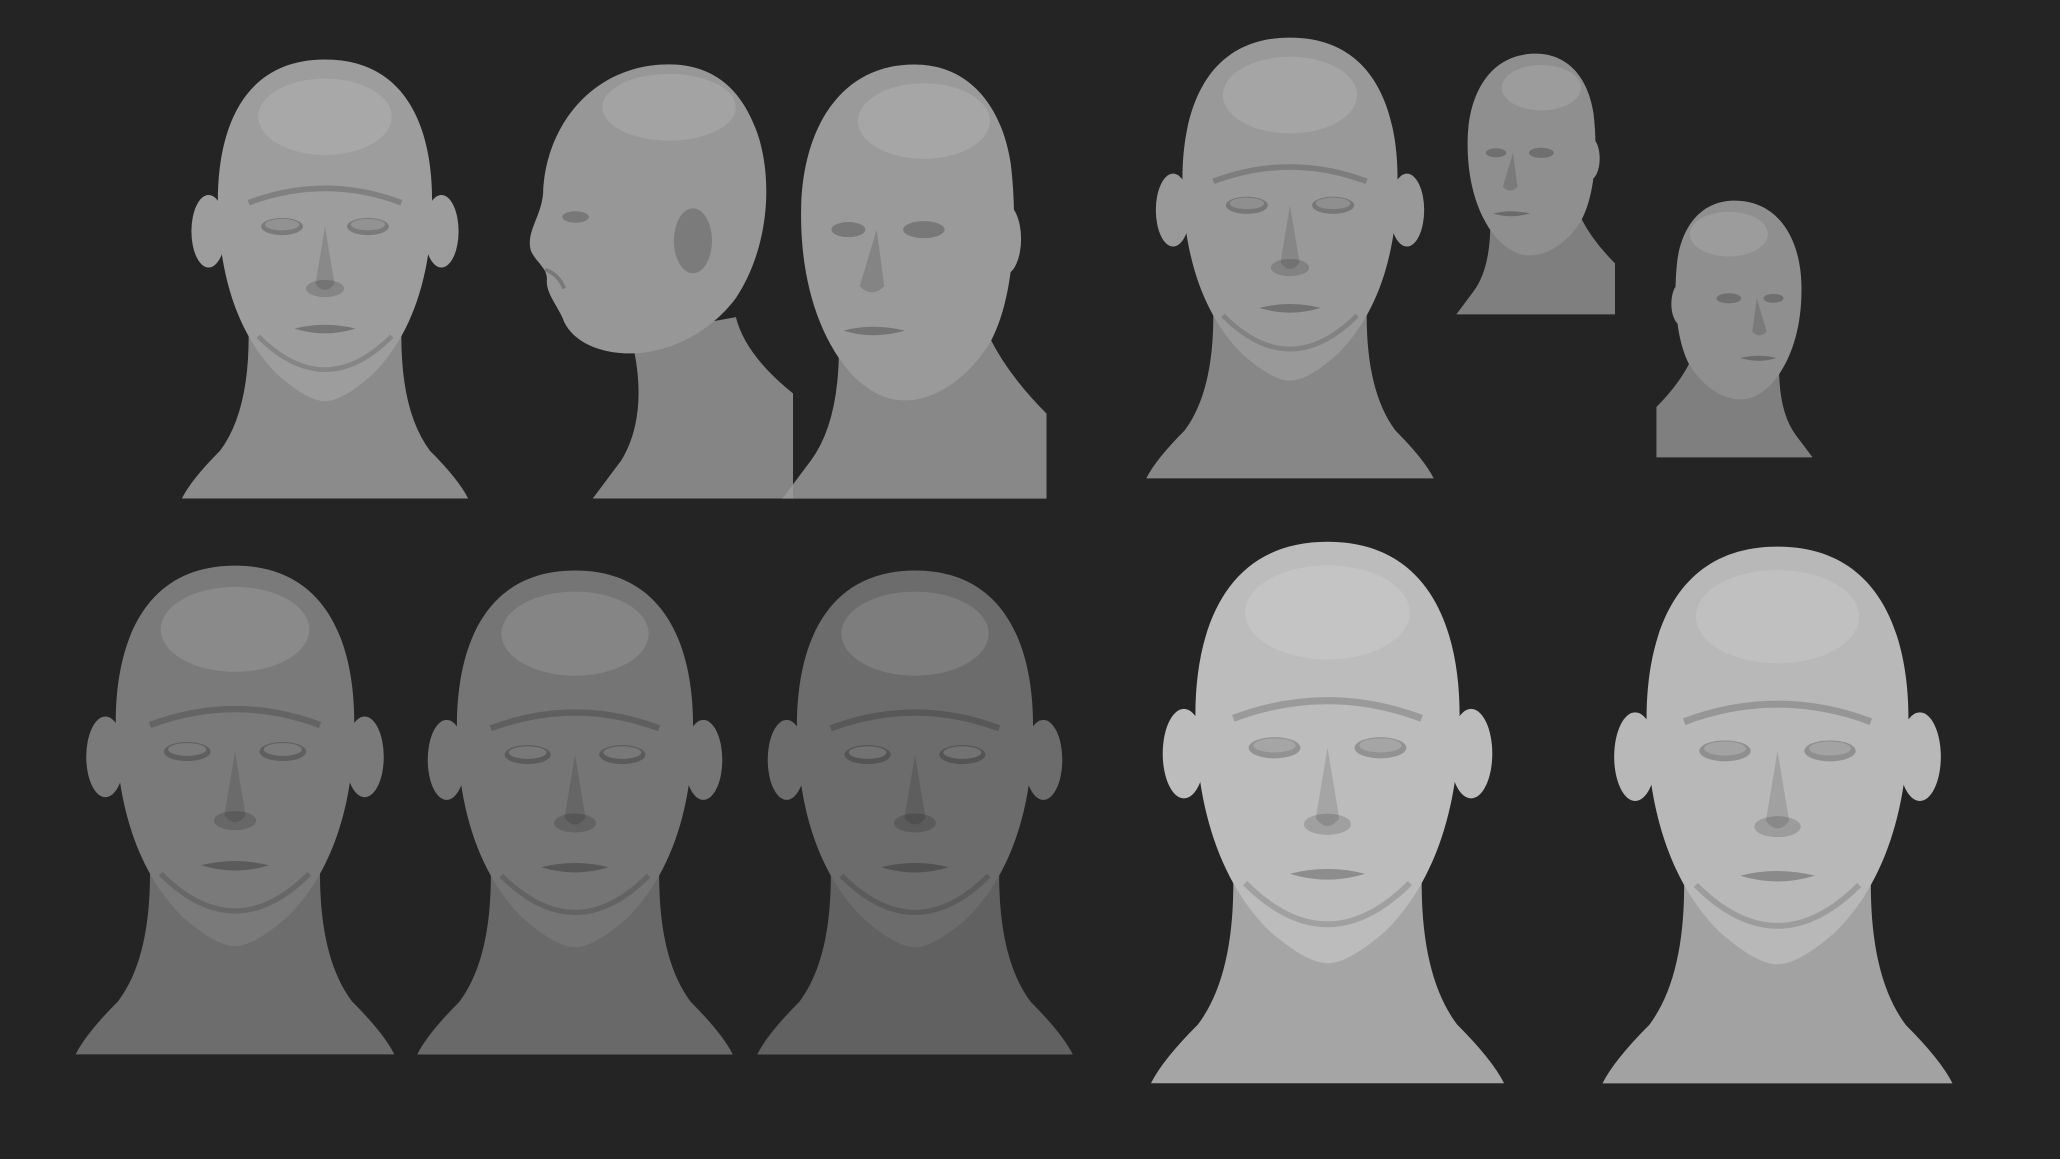 The image size is (2060, 1159). What do you see at coordinates (235, 810) in the screenshot?
I see `sculpt-front-base` at bounding box center [235, 810].